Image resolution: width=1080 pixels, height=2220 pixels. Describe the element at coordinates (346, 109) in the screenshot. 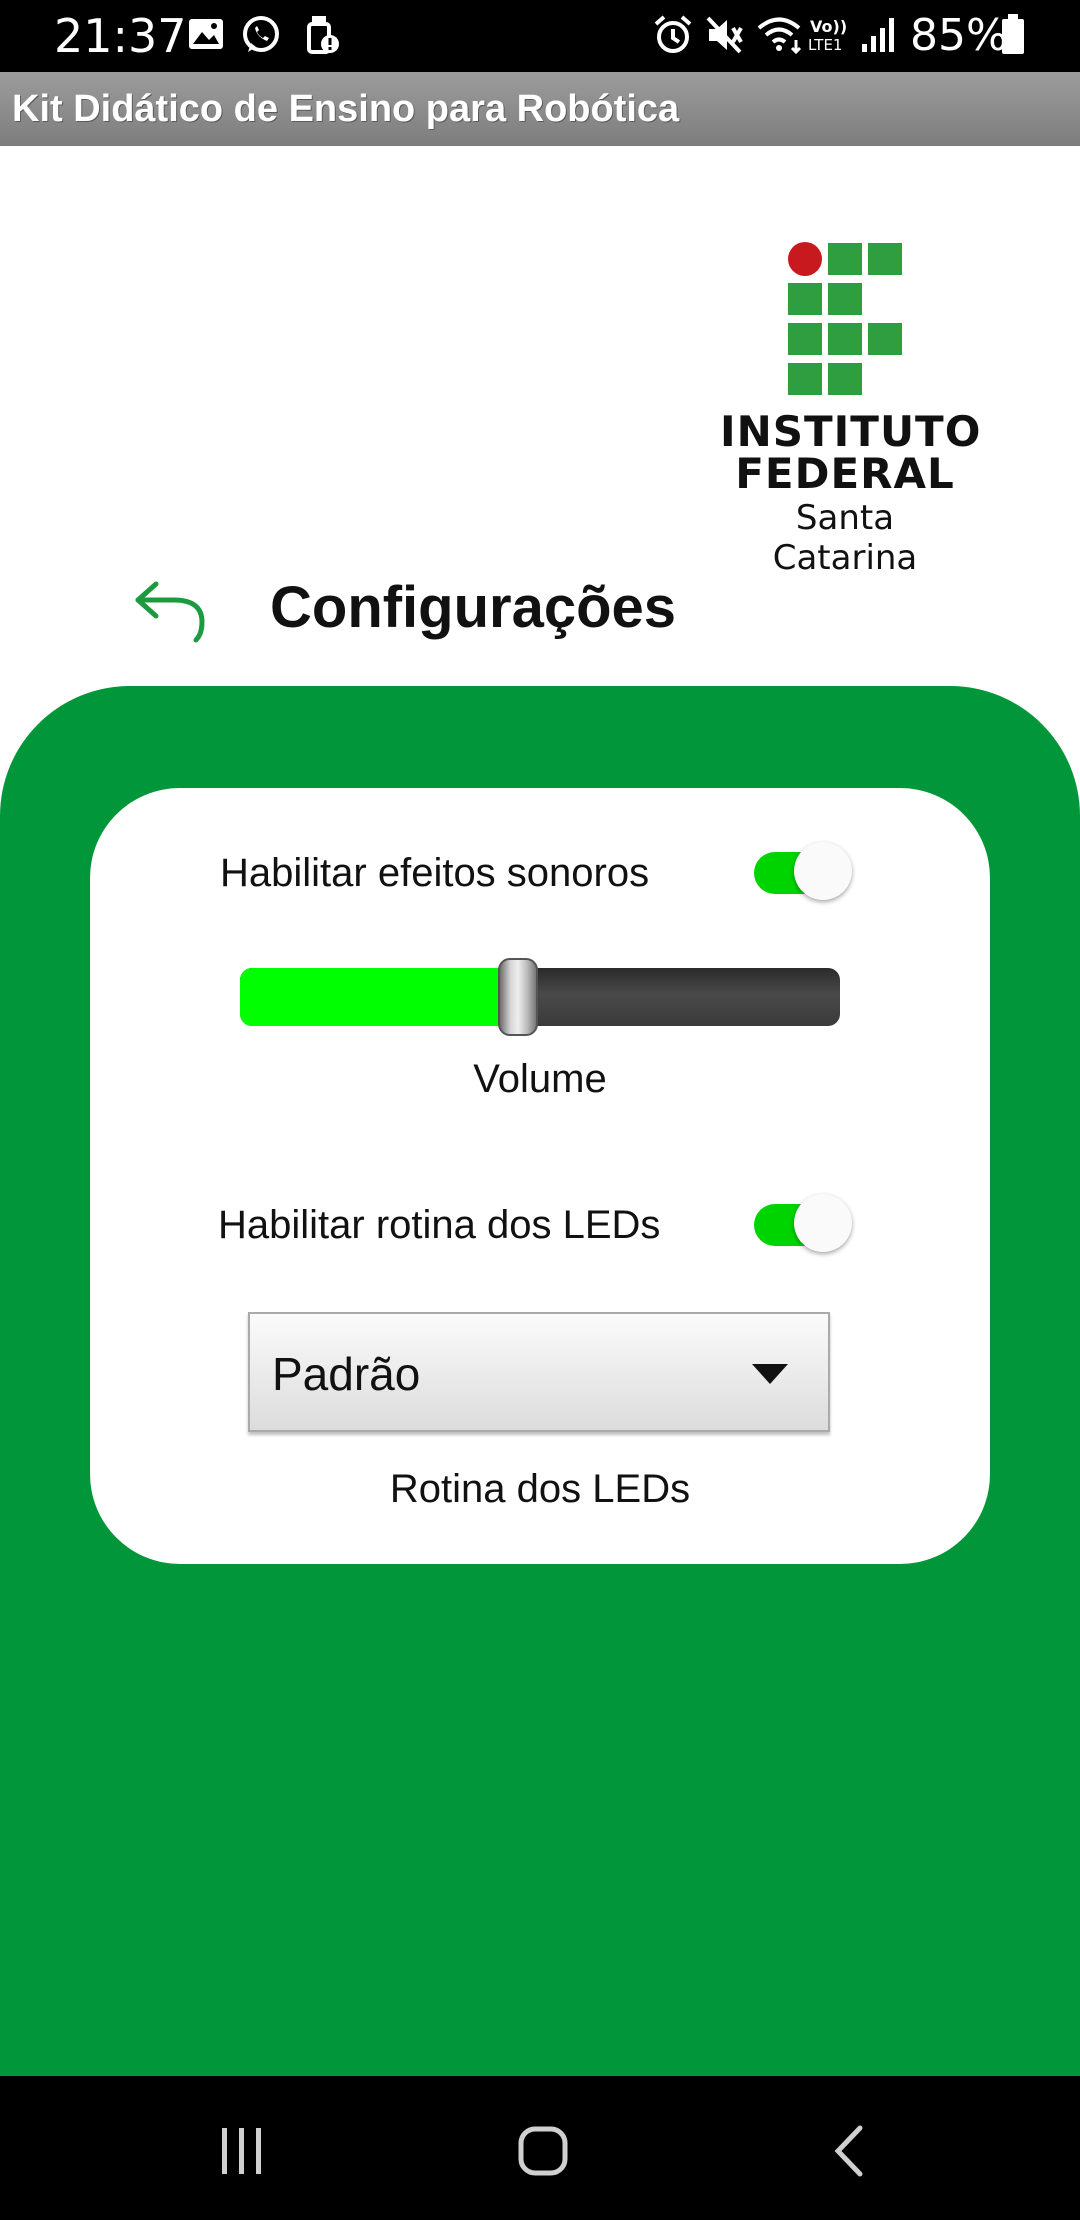

I see `app-title: Kit Didático de Ensino para Robótica` at that location.